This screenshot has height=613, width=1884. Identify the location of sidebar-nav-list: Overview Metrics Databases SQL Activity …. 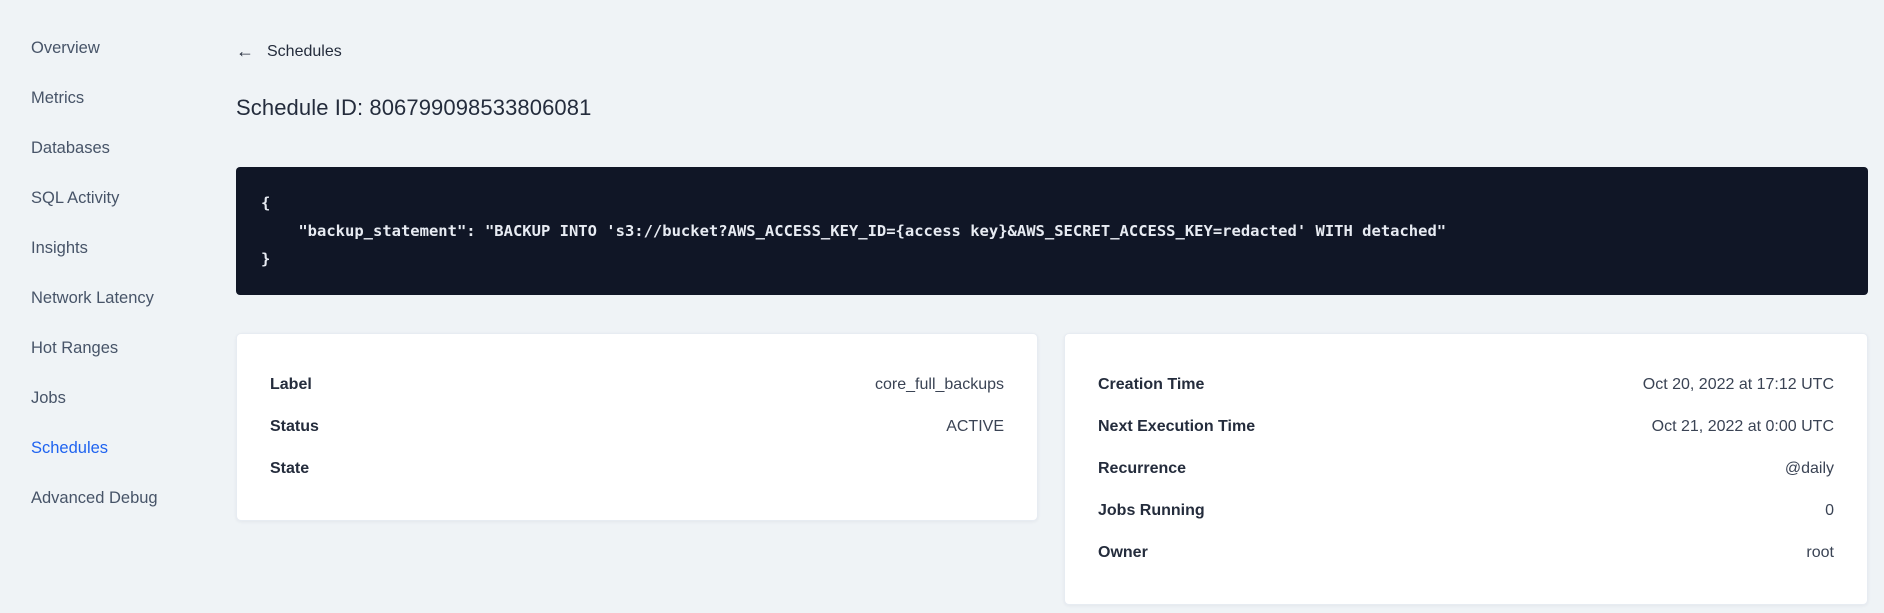
(118, 273).